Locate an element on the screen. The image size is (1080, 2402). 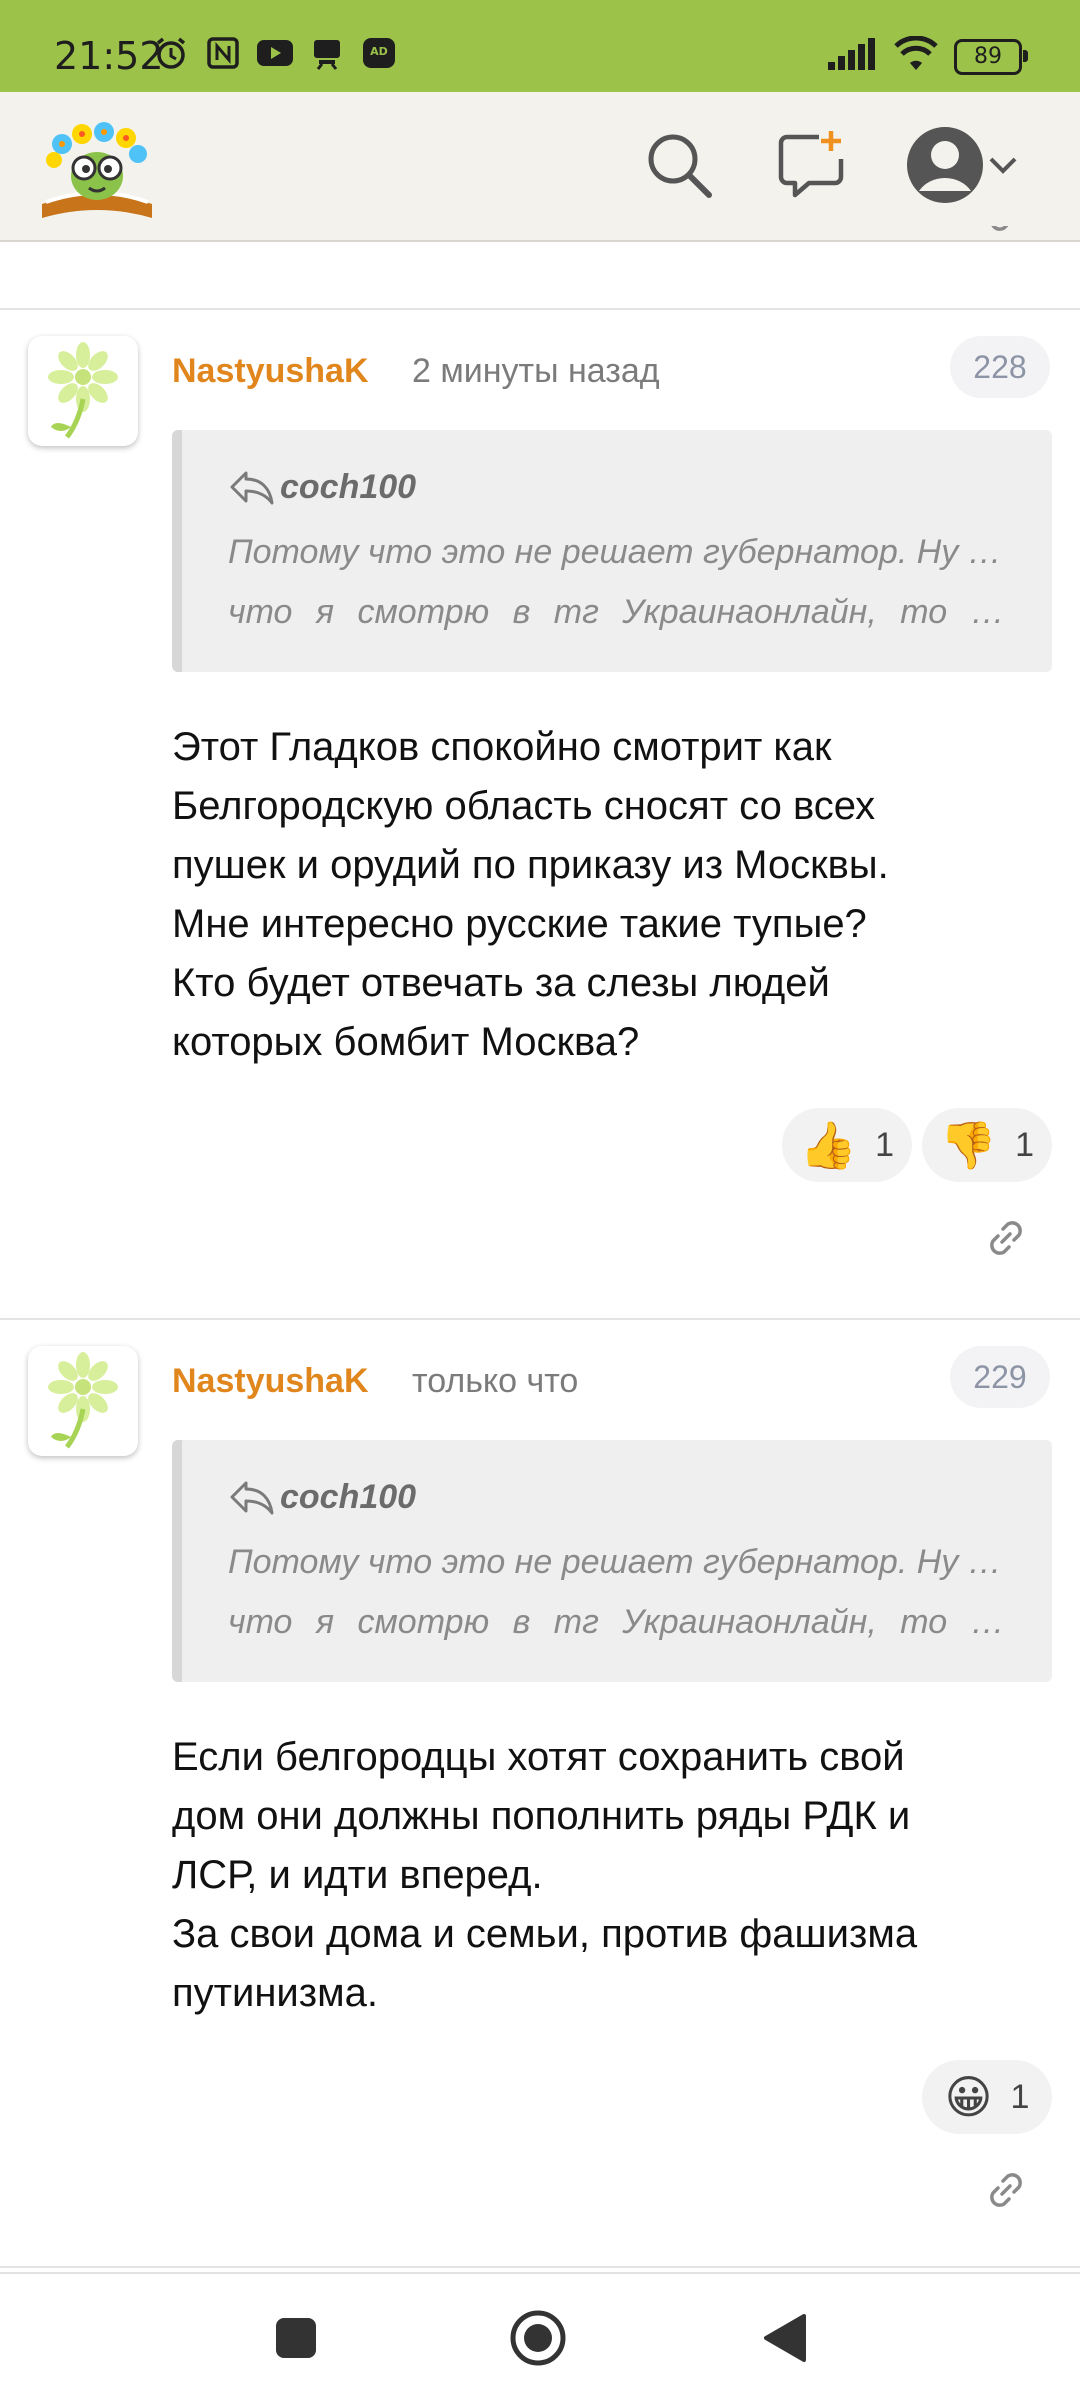
avatar-icon is located at coordinates (945, 165).